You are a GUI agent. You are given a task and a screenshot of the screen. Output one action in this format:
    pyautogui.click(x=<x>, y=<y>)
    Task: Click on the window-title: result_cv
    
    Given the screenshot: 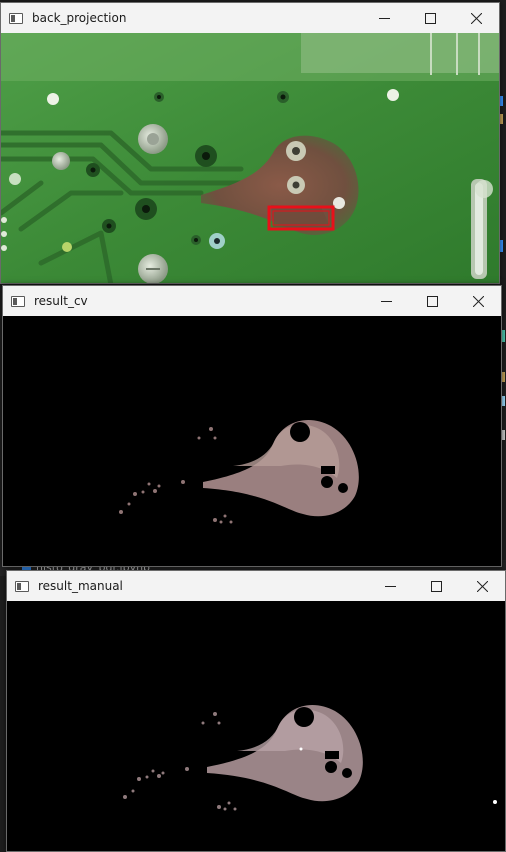 What is the action you would take?
    pyautogui.click(x=61, y=301)
    